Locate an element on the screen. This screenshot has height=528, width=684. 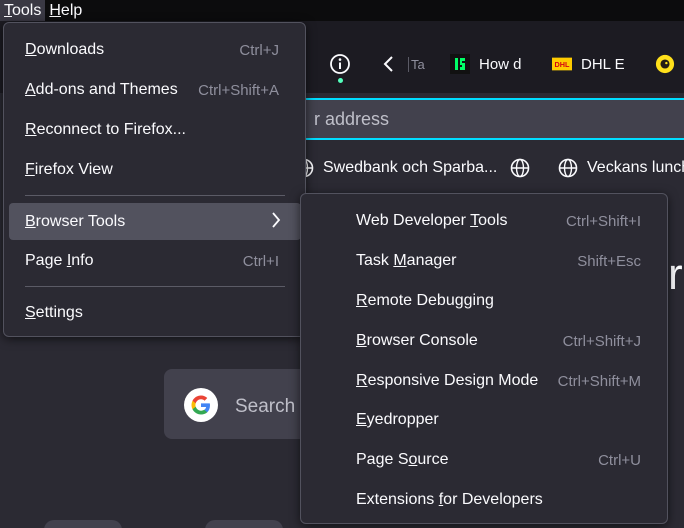
menubar-tools-label: ools is located at coordinates (27, 10).